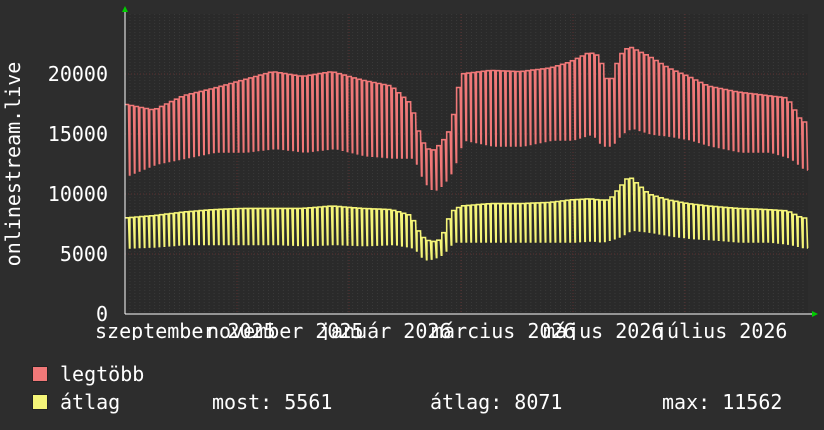  What do you see at coordinates (722, 402) in the screenshot?
I see `stat-max: max: 11562` at bounding box center [722, 402].